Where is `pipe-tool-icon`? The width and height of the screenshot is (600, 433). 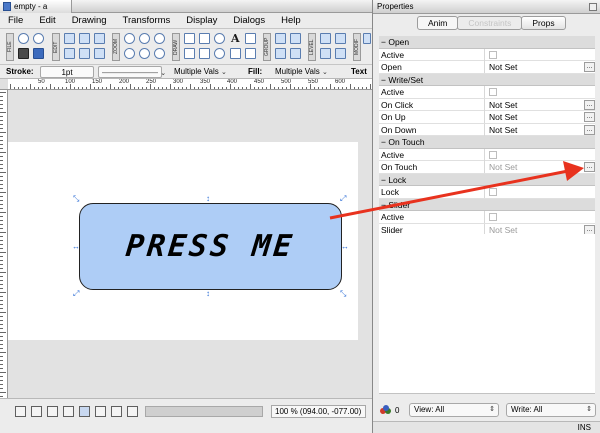
pipe-tool-icon is located at coordinates (235, 53).